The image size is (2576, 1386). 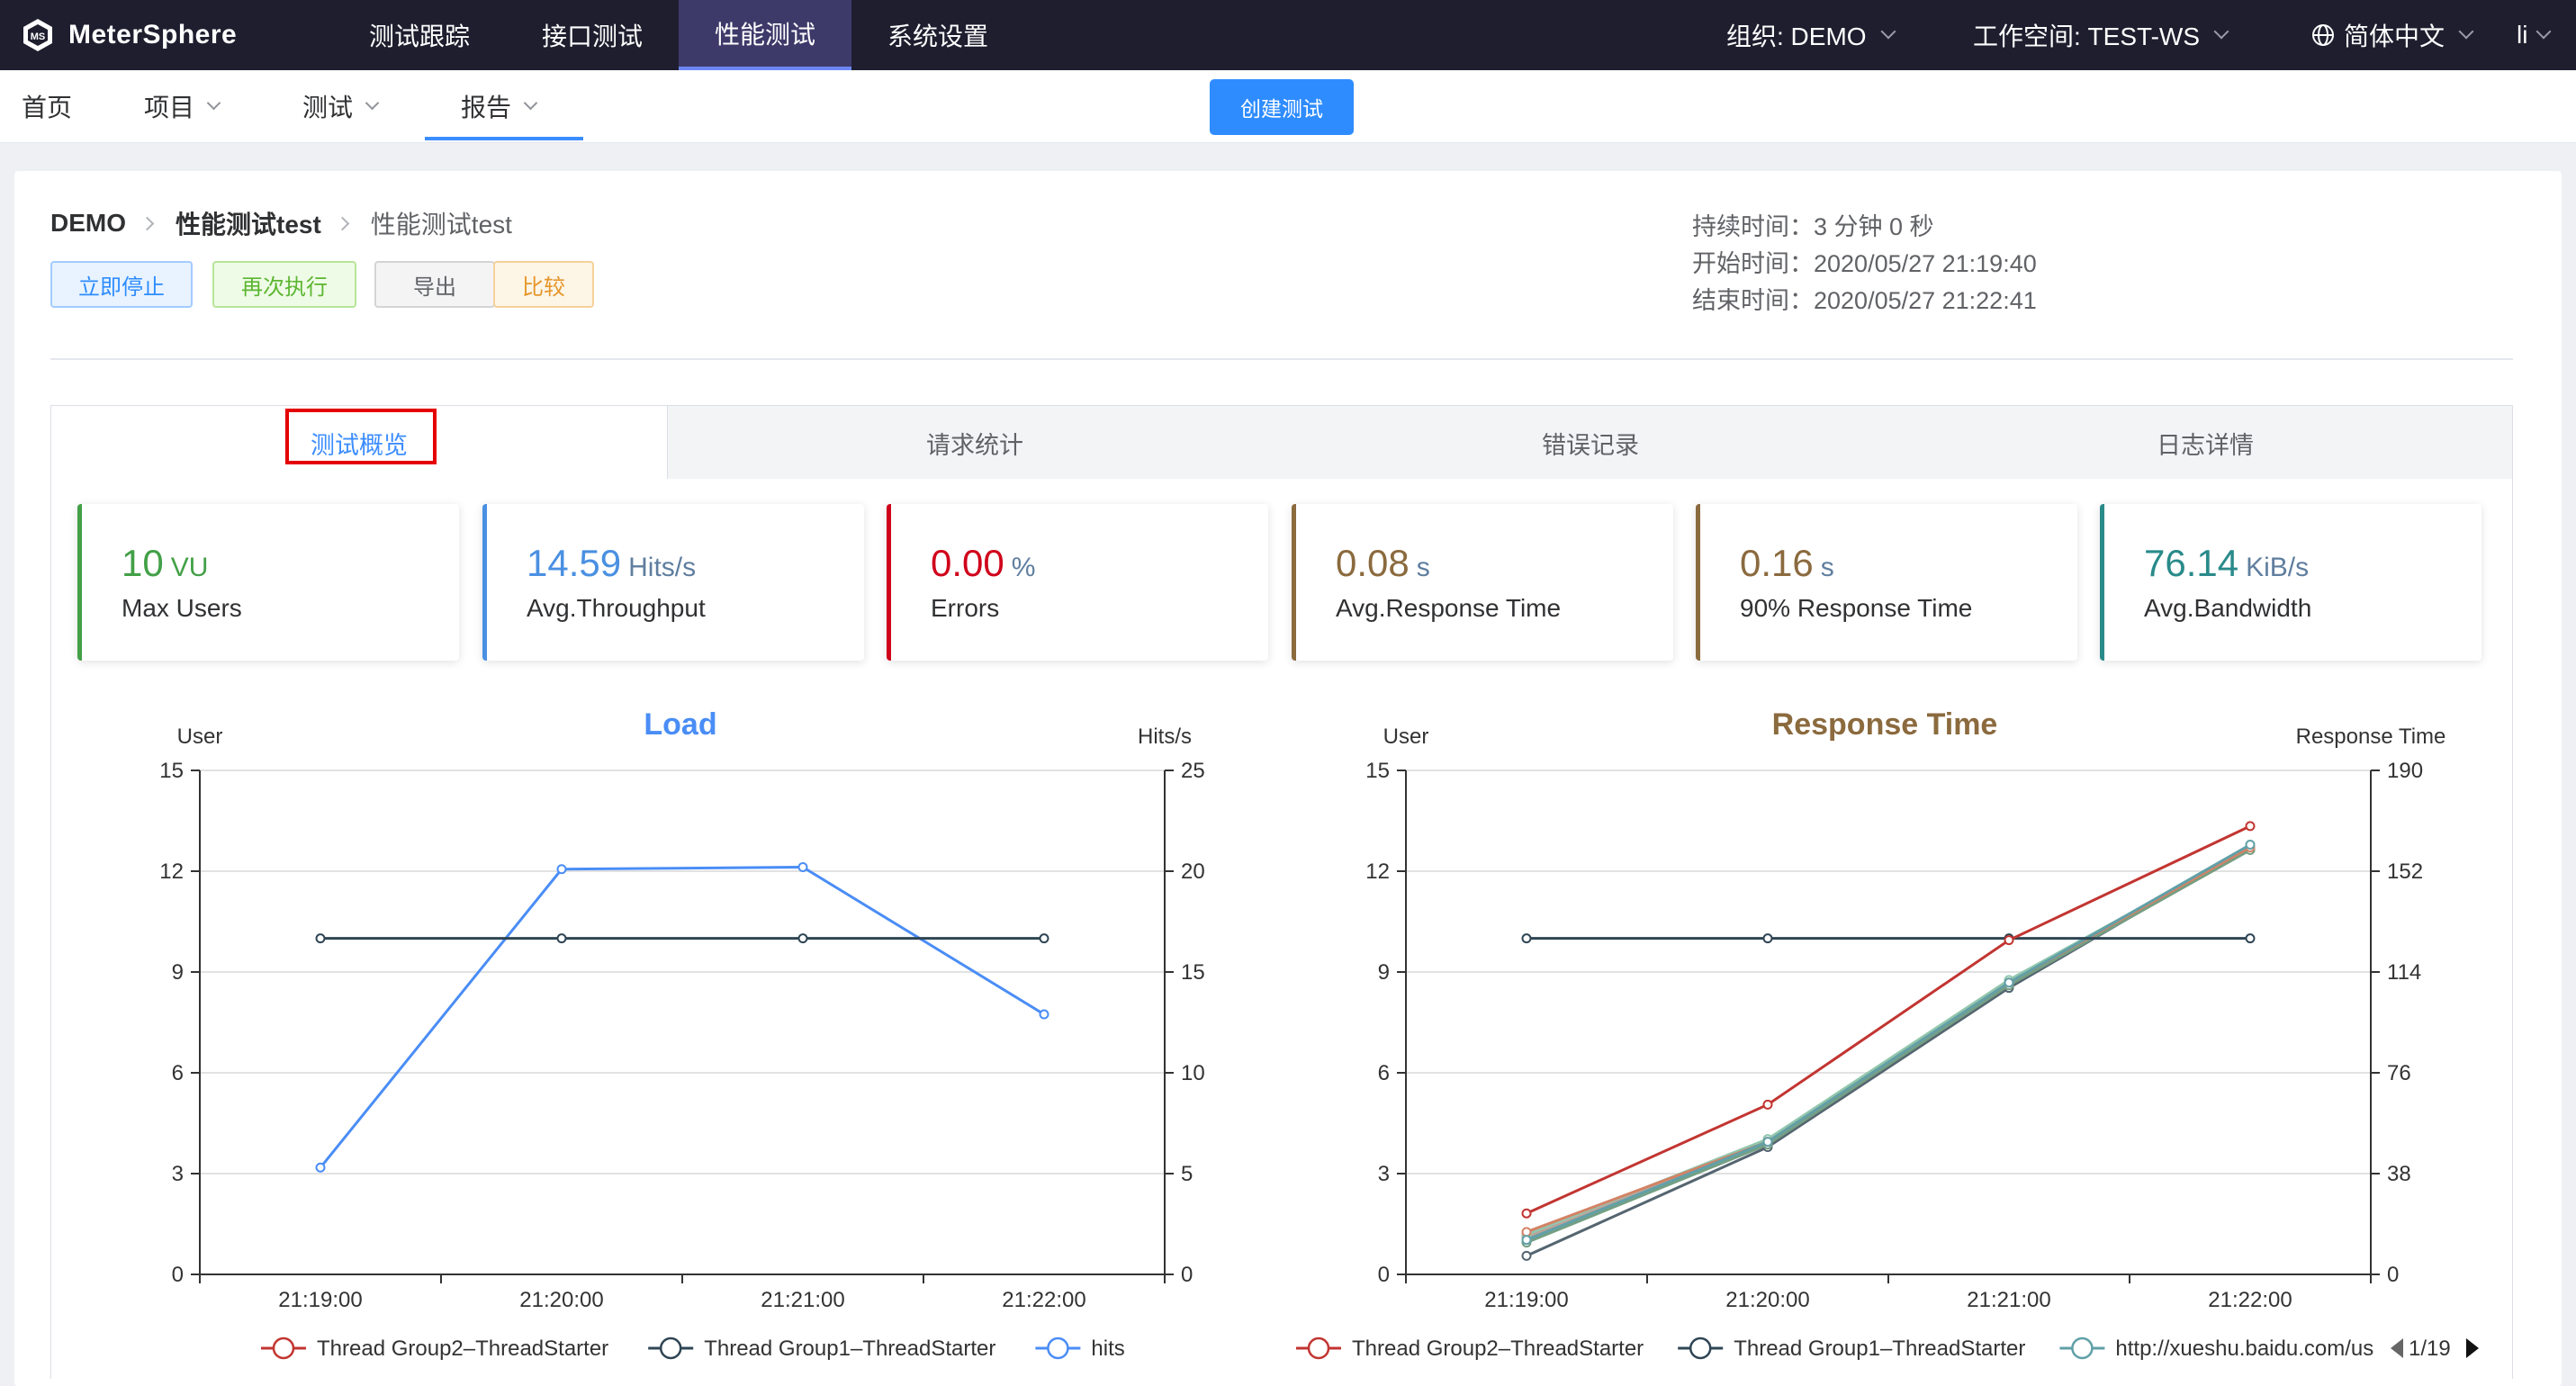 I want to click on topnav-test-track: 测试跟踪, so click(x=419, y=35).